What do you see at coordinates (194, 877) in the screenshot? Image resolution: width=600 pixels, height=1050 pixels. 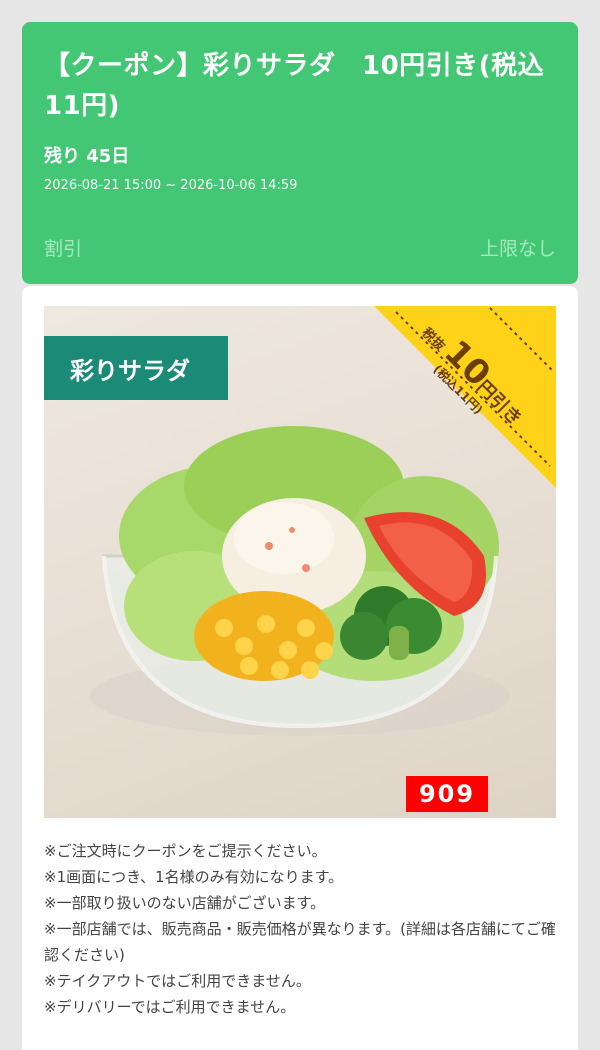 I see `note-item: ※1画面につき、1名様のみ有効になります。` at bounding box center [194, 877].